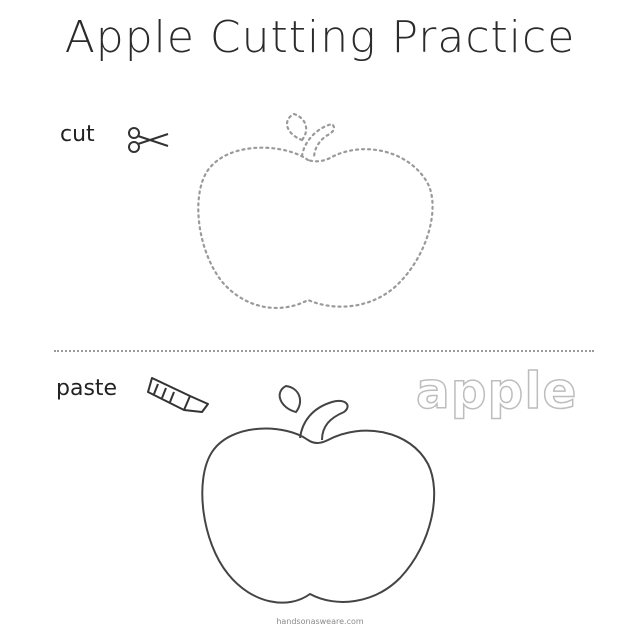  What do you see at coordinates (320, 37) in the screenshot?
I see `page-title: Apple Cutting Practice` at bounding box center [320, 37].